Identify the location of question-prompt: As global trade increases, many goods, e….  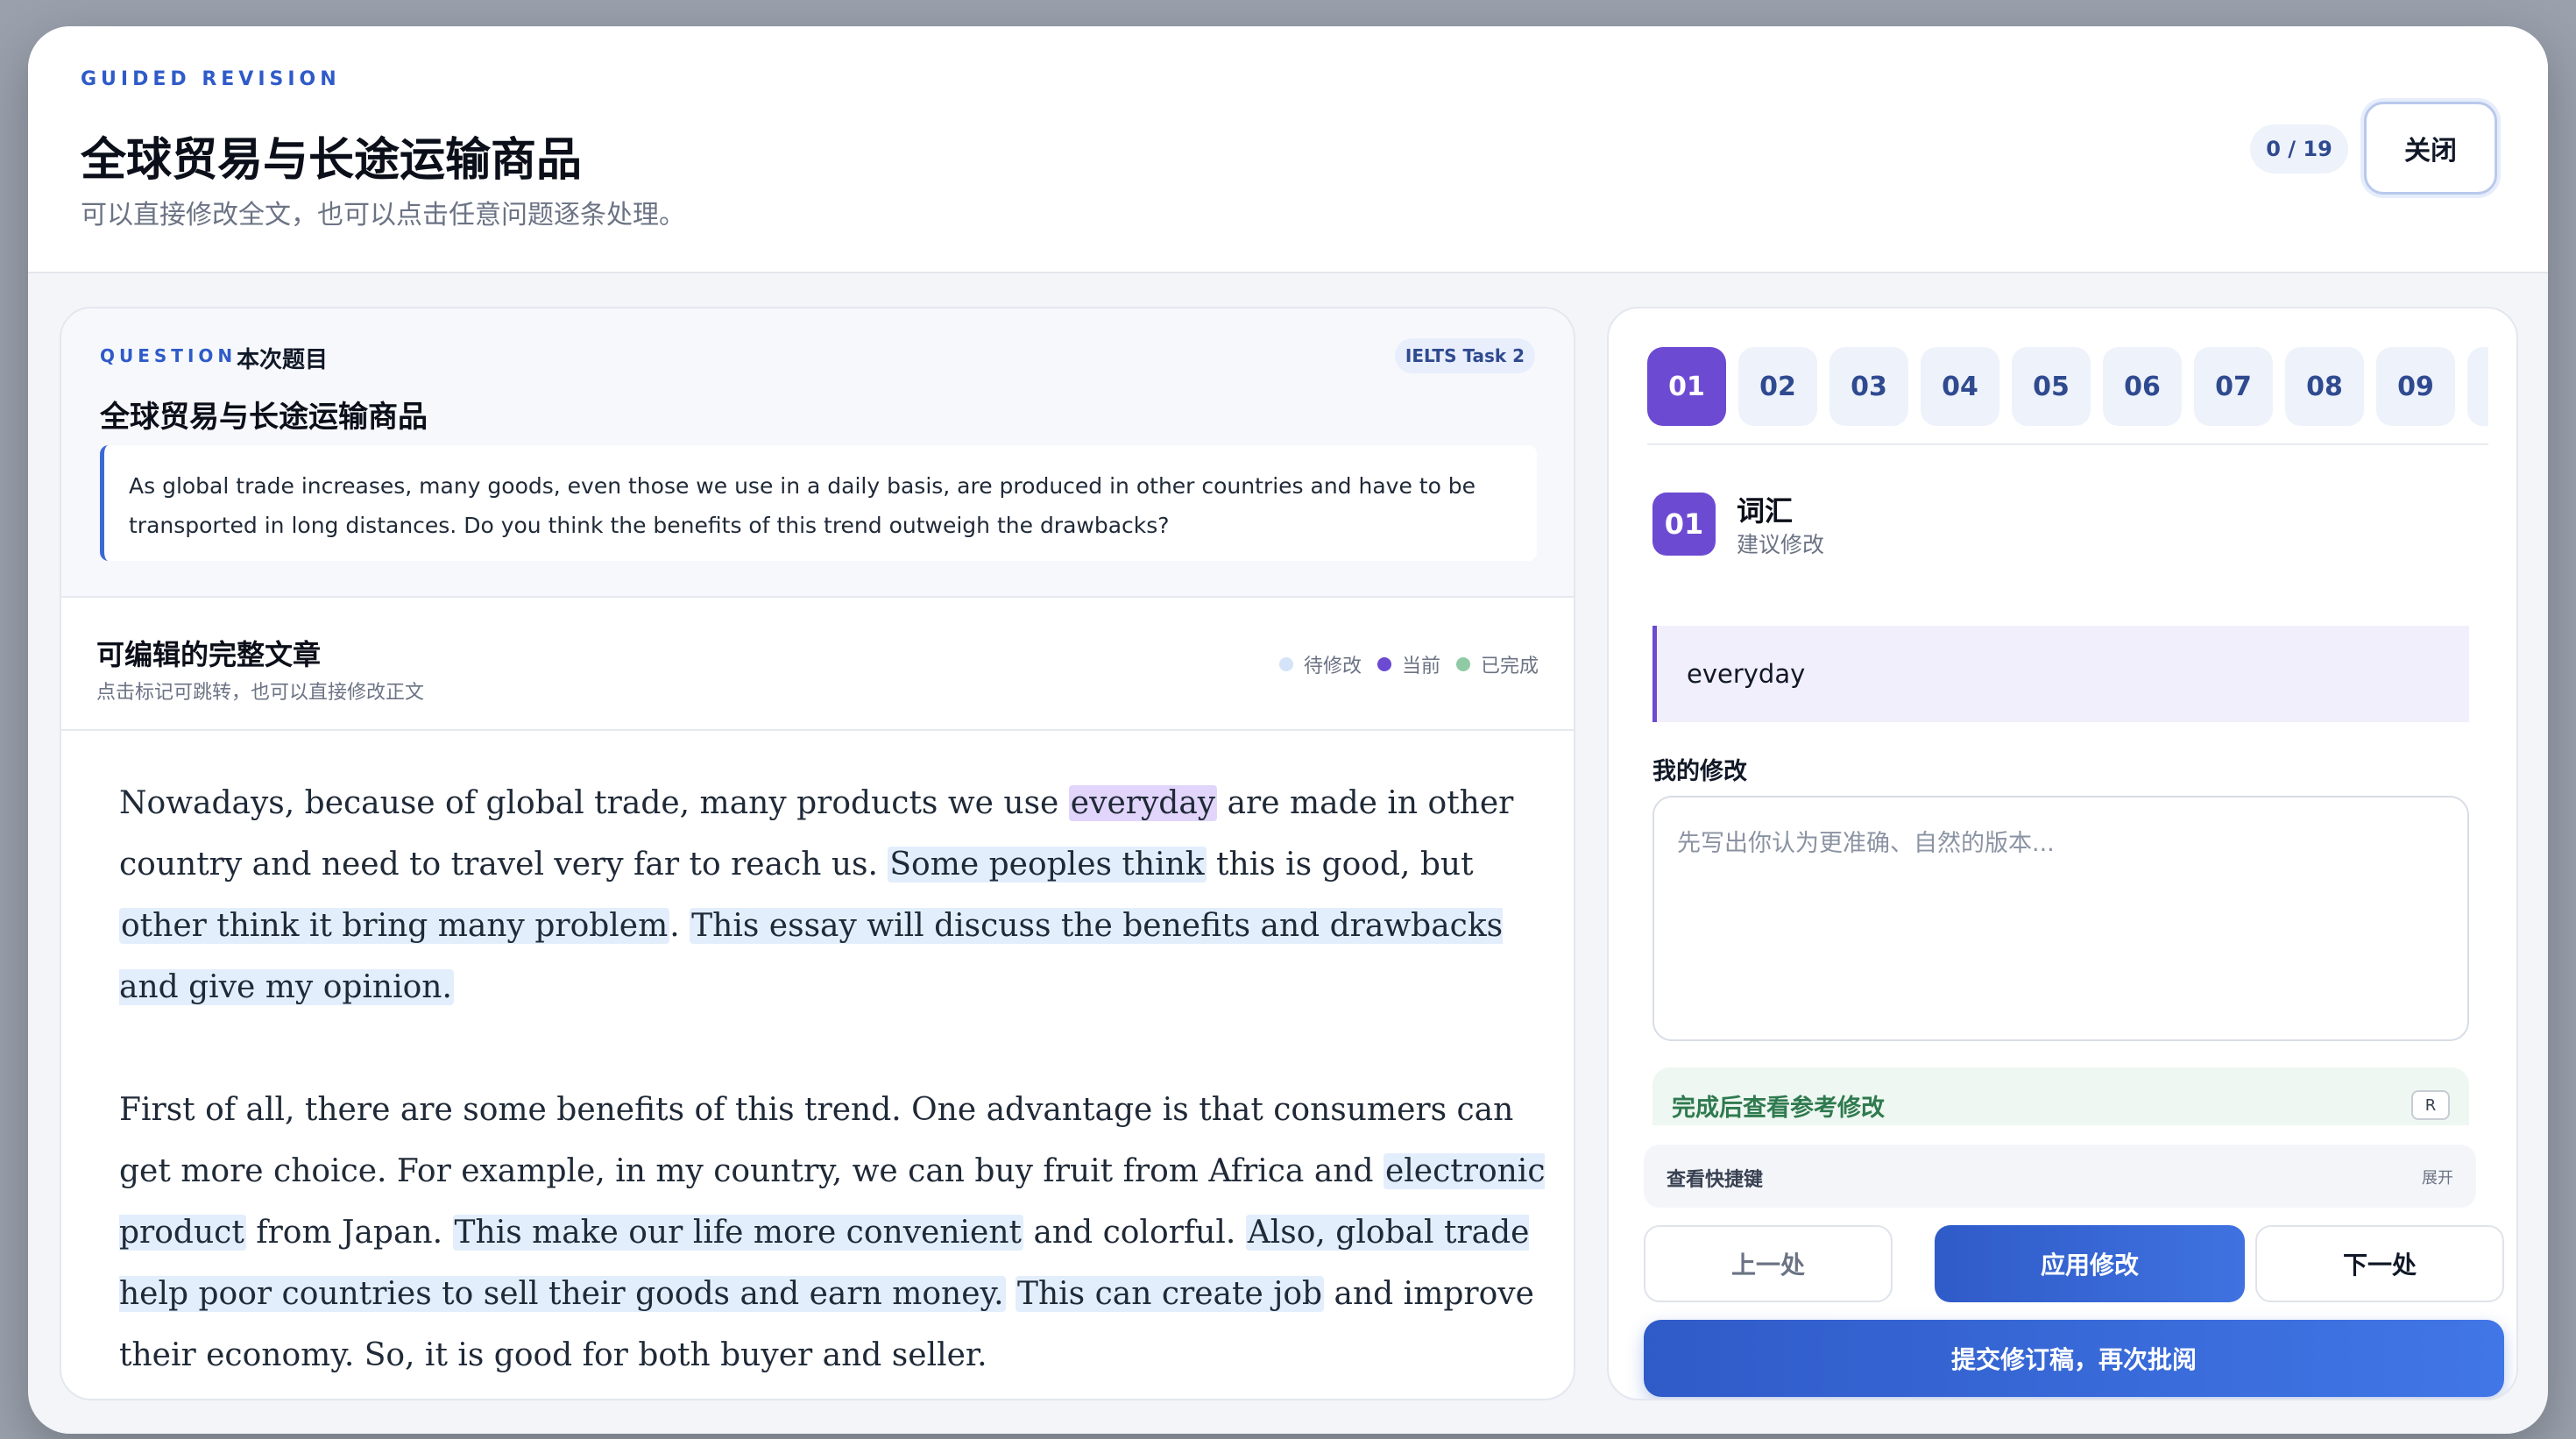
(818, 503).